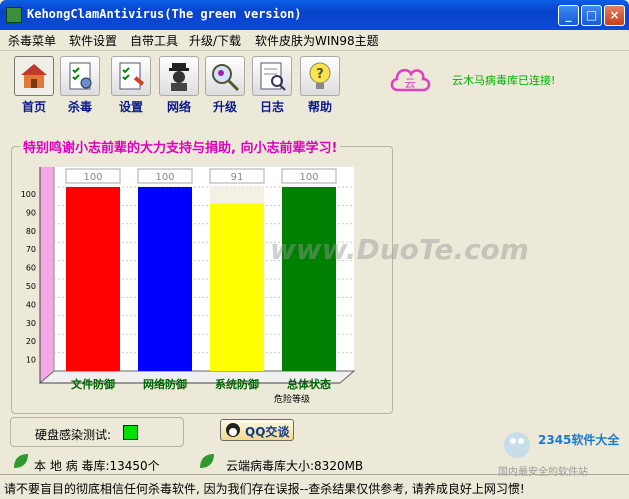 The width and height of the screenshot is (629, 499). Describe the element at coordinates (614, 15) in the screenshot. I see `close-button: ×` at that location.